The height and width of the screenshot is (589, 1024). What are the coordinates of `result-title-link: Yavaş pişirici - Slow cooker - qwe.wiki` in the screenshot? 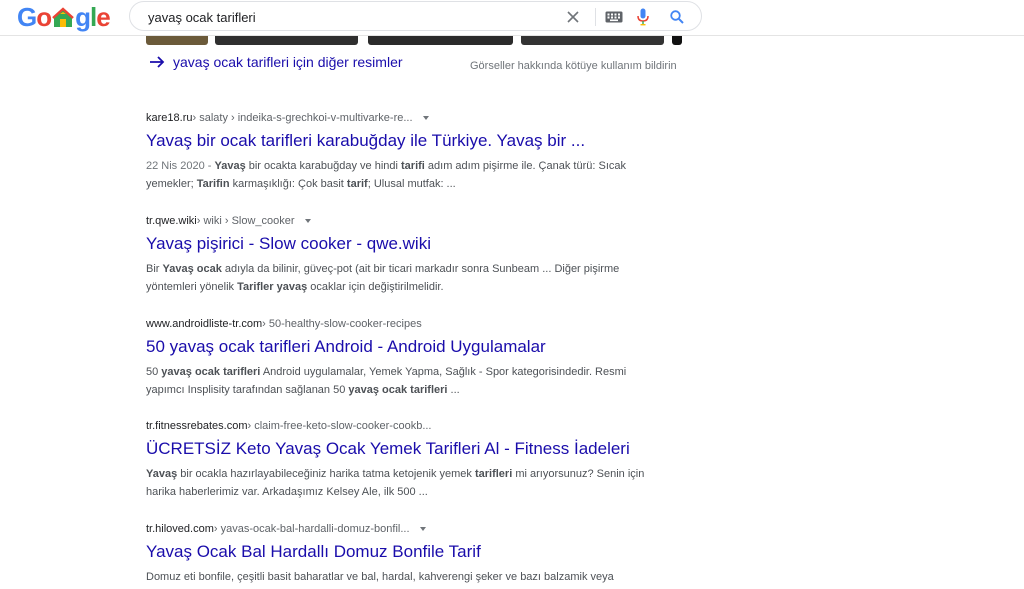 It's located at (406, 244).